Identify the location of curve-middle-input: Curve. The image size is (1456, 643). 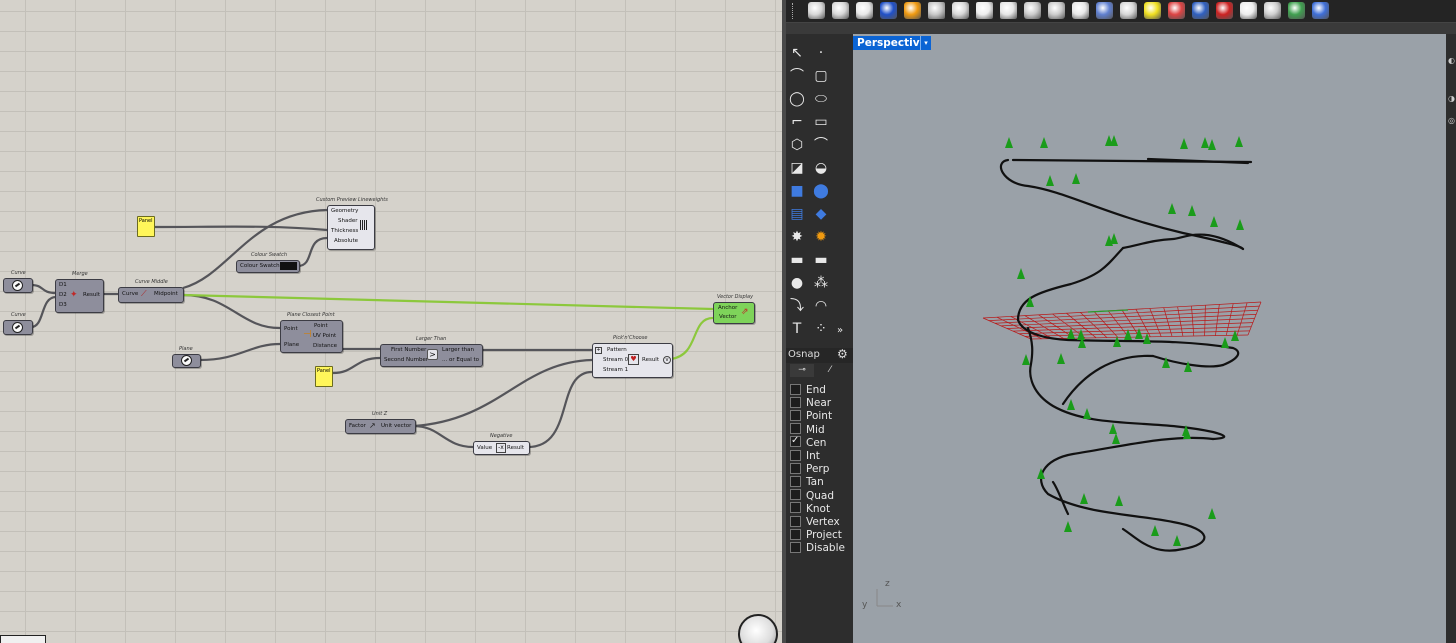
(130, 294).